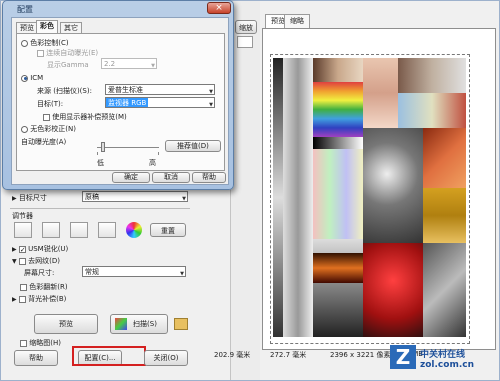  What do you see at coordinates (128, 147) in the screenshot?
I see `exposure-slider-track` at bounding box center [128, 147].